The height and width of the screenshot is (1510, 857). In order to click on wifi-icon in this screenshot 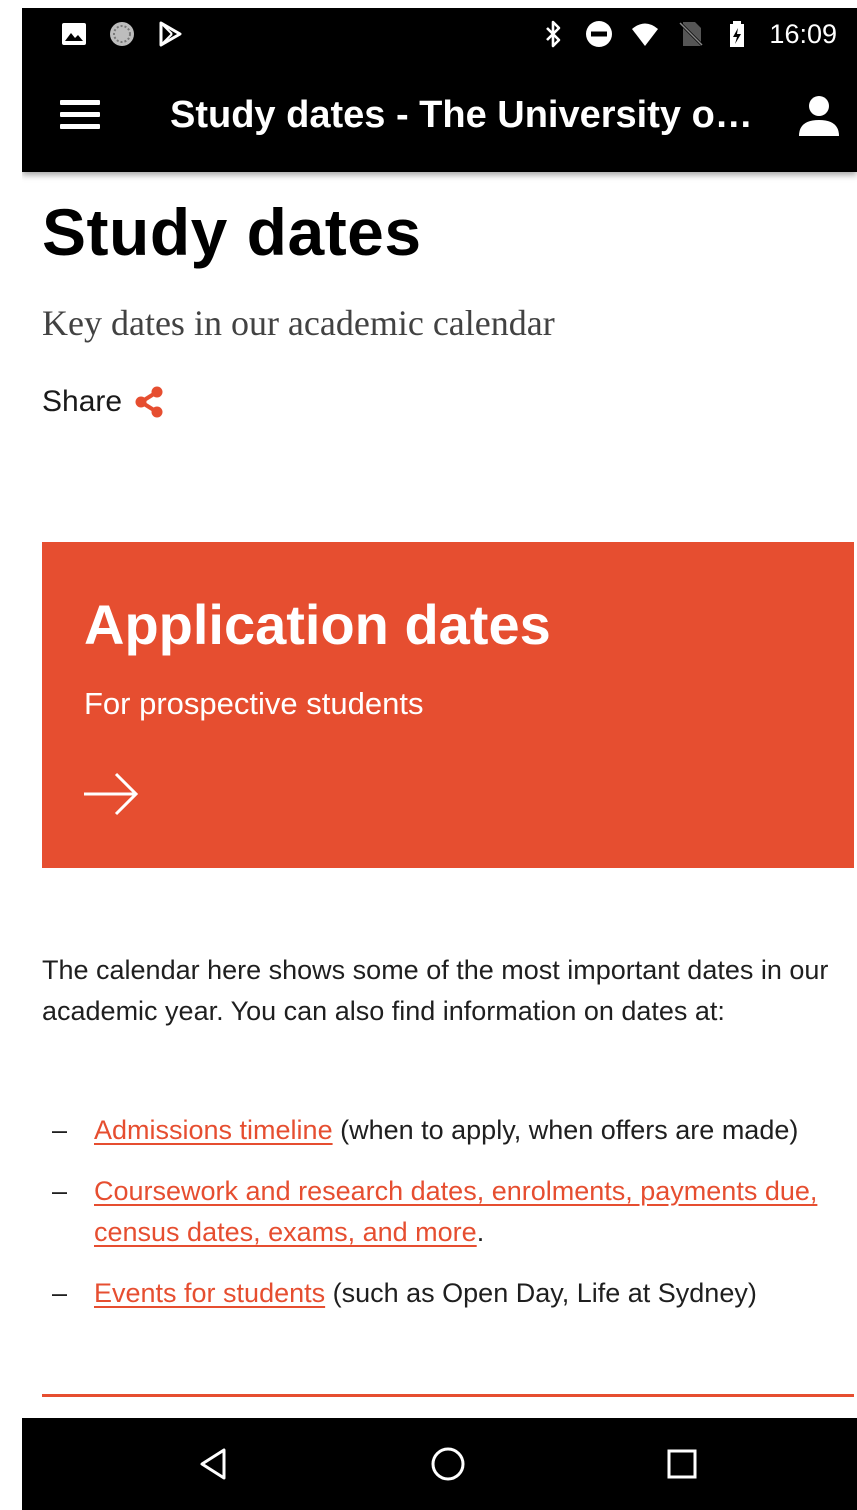, I will do `click(645, 34)`.